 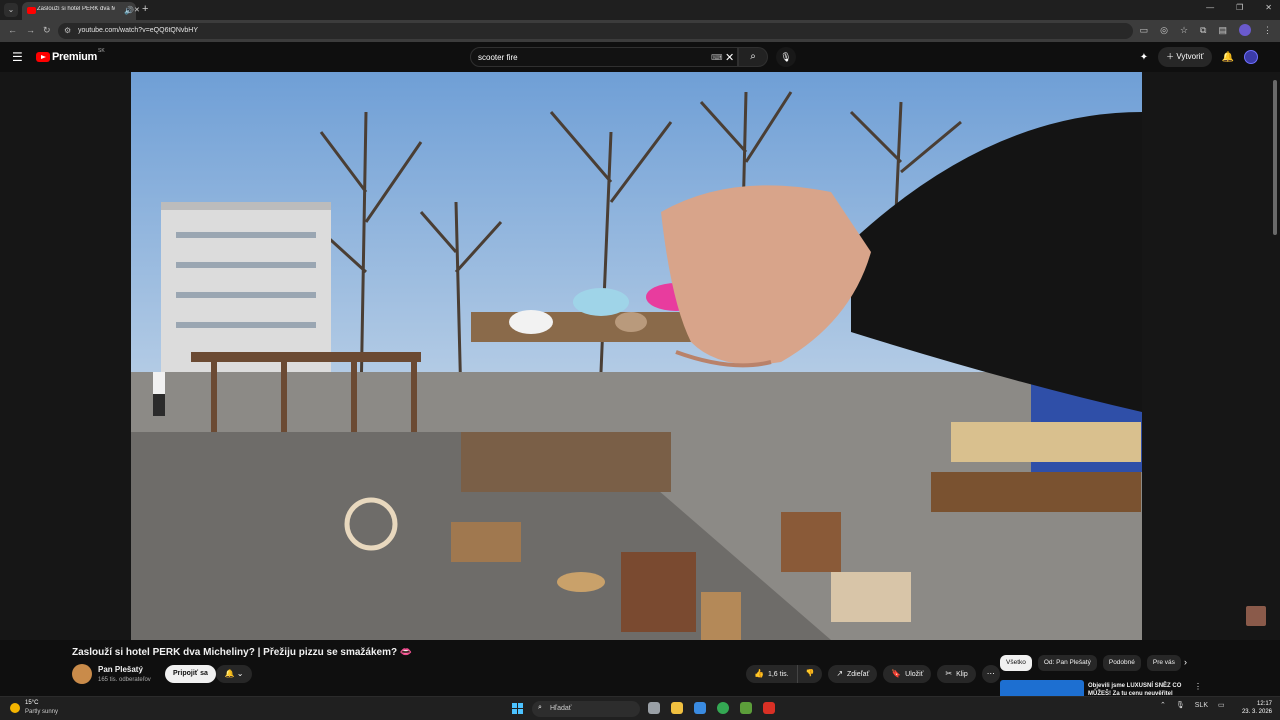 I want to click on account-avatar, so click(x=1251, y=57).